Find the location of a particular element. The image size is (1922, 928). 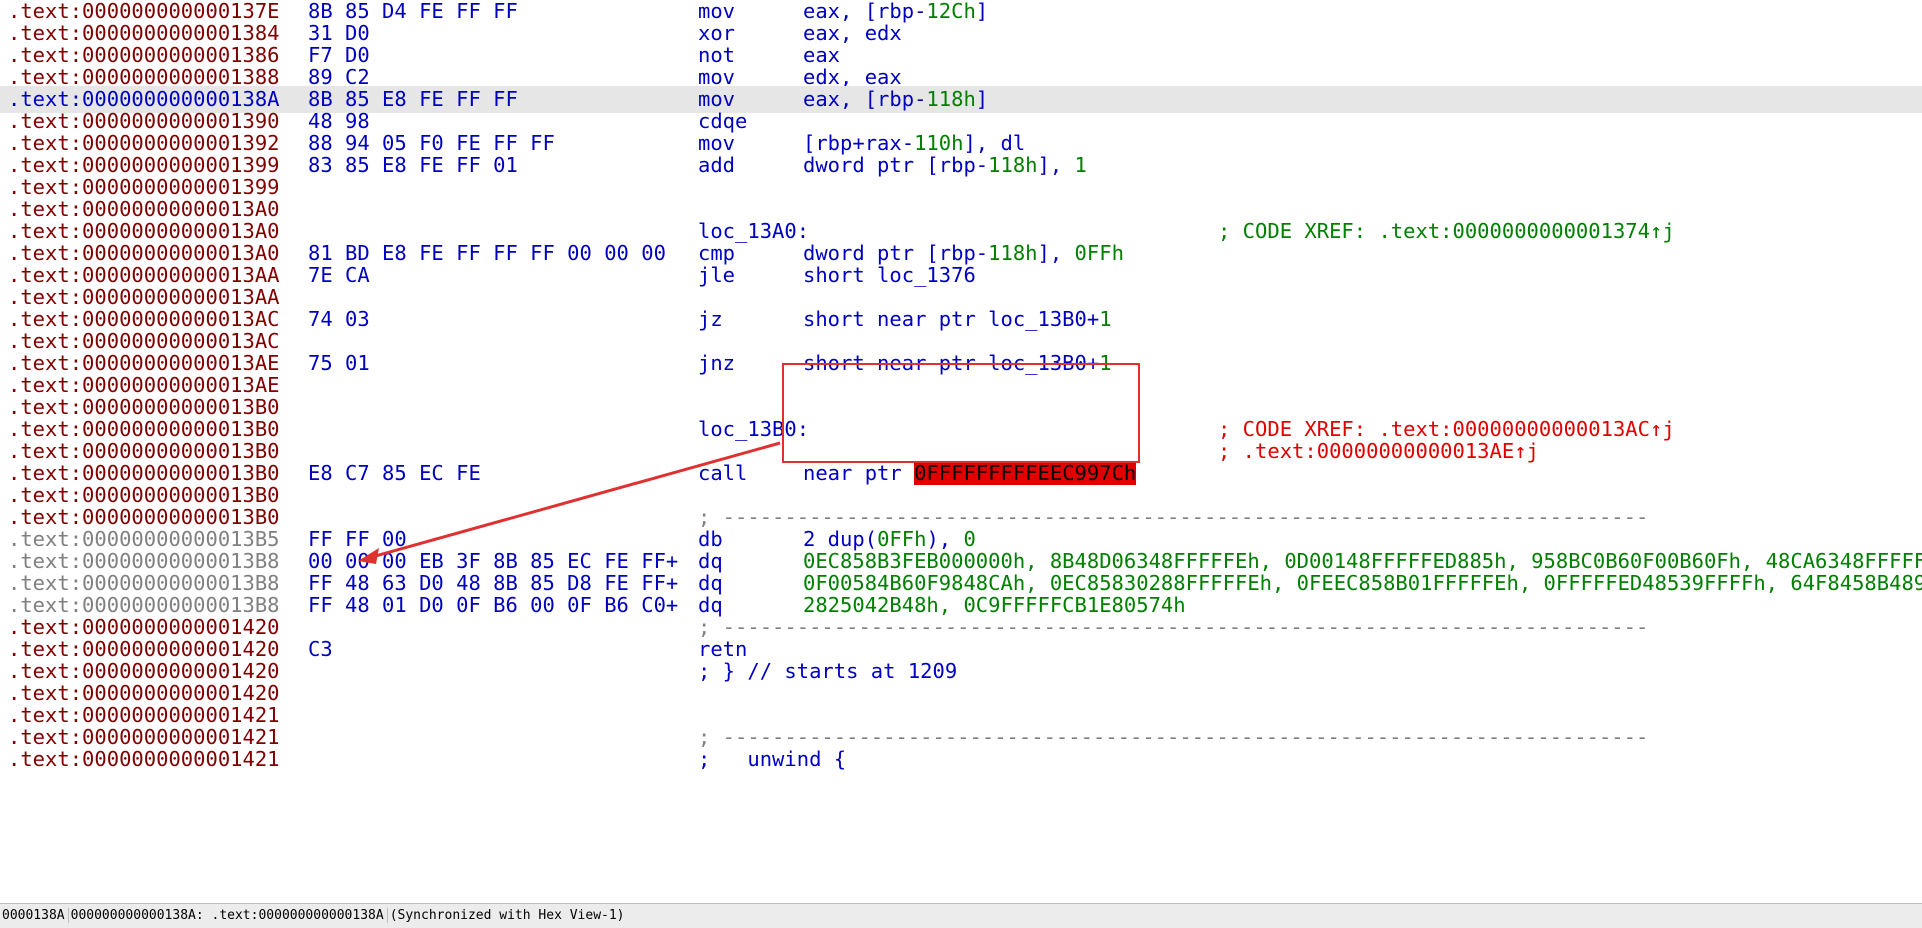

status-offset: 0000138A is located at coordinates (34, 915).